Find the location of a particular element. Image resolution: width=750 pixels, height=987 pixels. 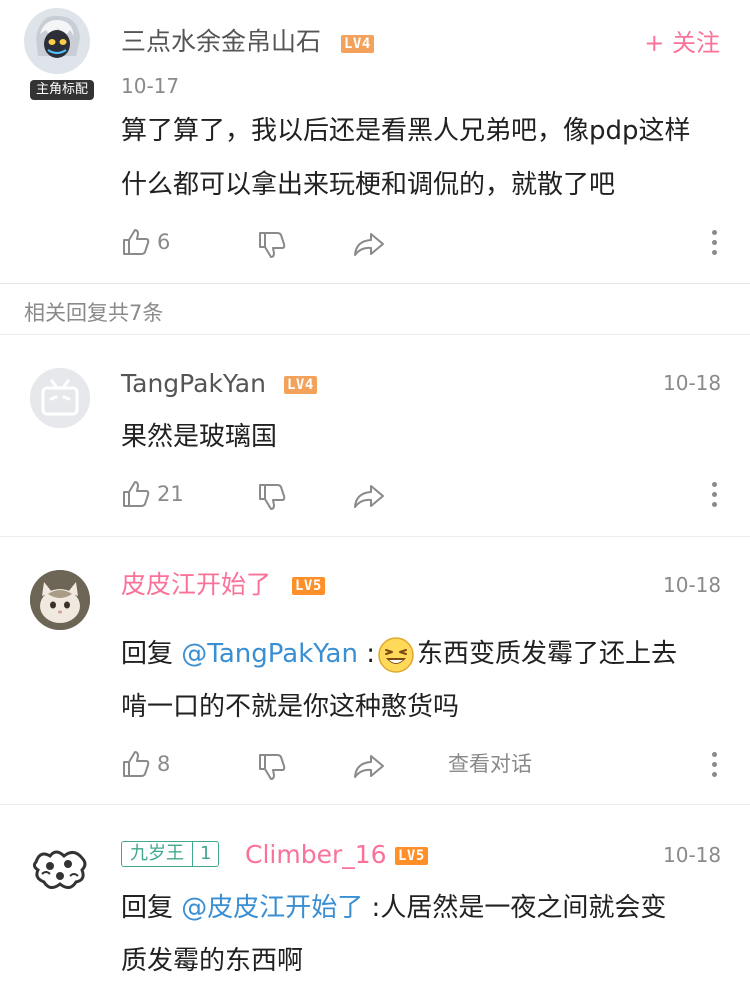

reply-text-line-1: 回复 @TangPakYan : 东西变质发霉了还上去 is located at coordinates (399, 654).